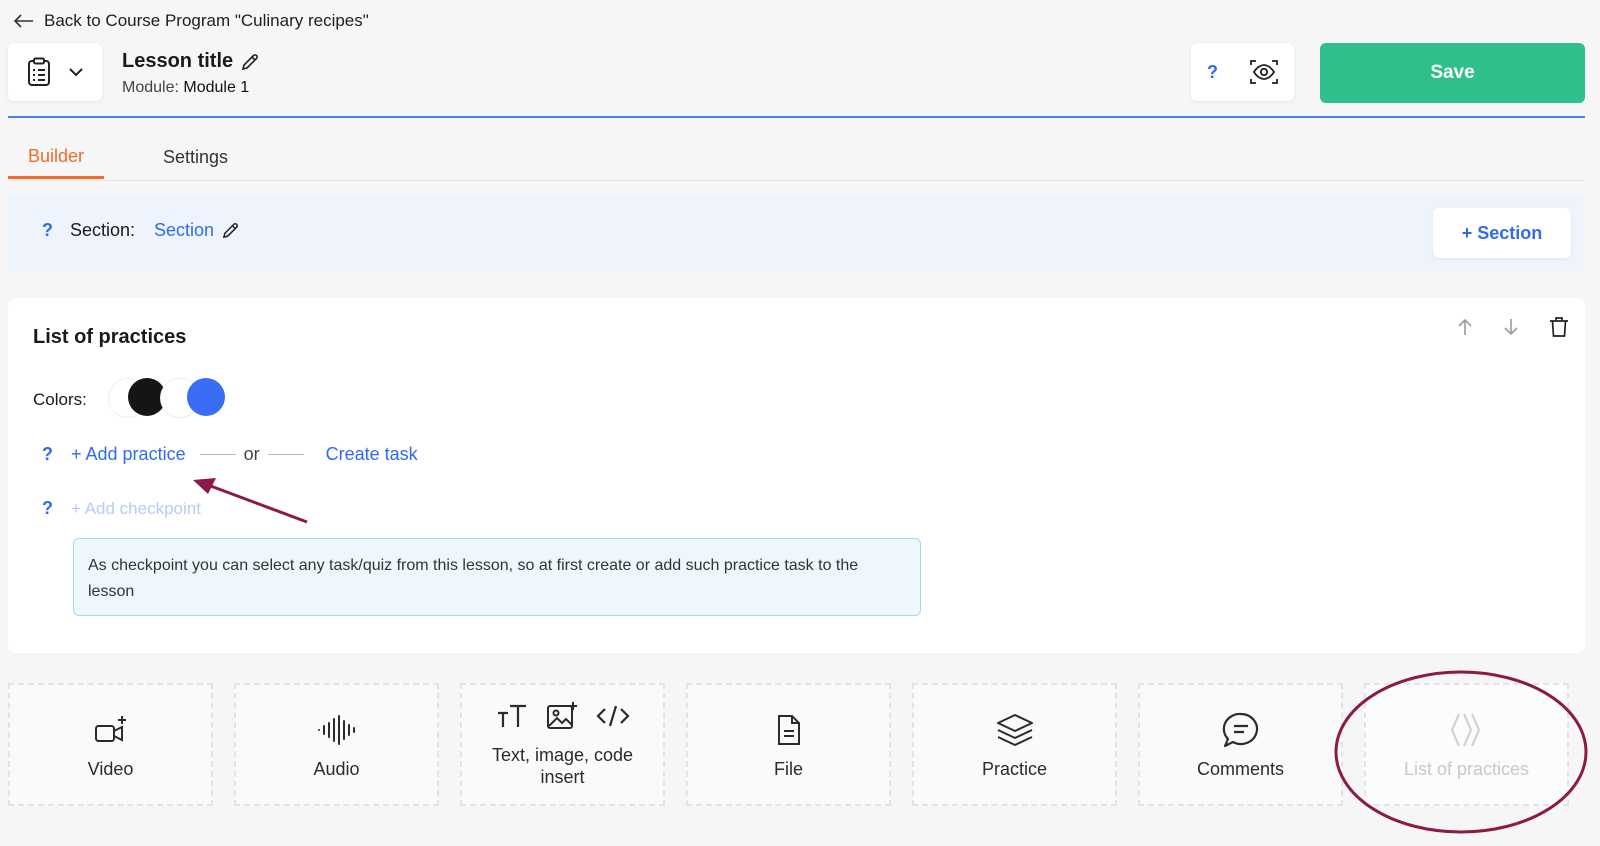  Describe the element at coordinates (76, 71) in the screenshot. I see `chevron-down-icon` at that location.